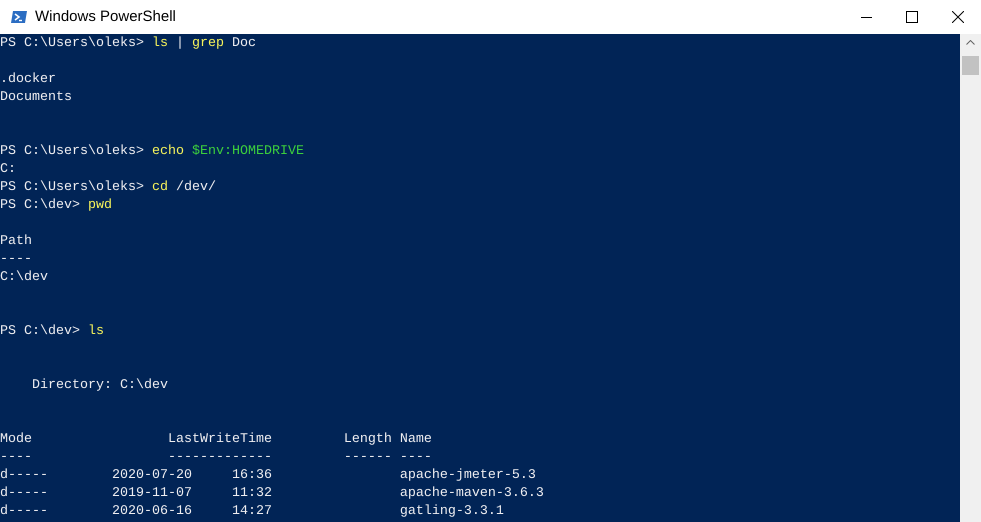 The image size is (981, 522). I want to click on console-text: Documents, so click(36, 98).